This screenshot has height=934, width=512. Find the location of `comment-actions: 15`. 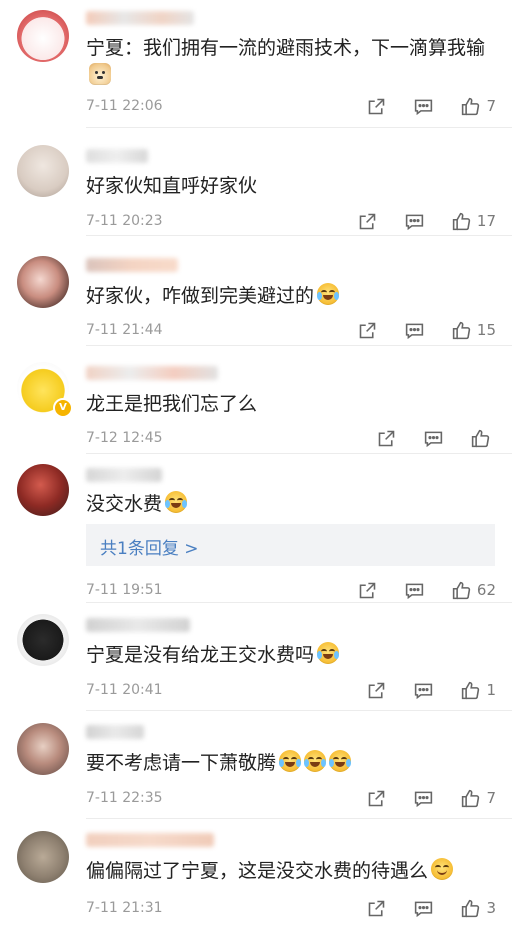

comment-actions: 15 is located at coordinates (413, 330).